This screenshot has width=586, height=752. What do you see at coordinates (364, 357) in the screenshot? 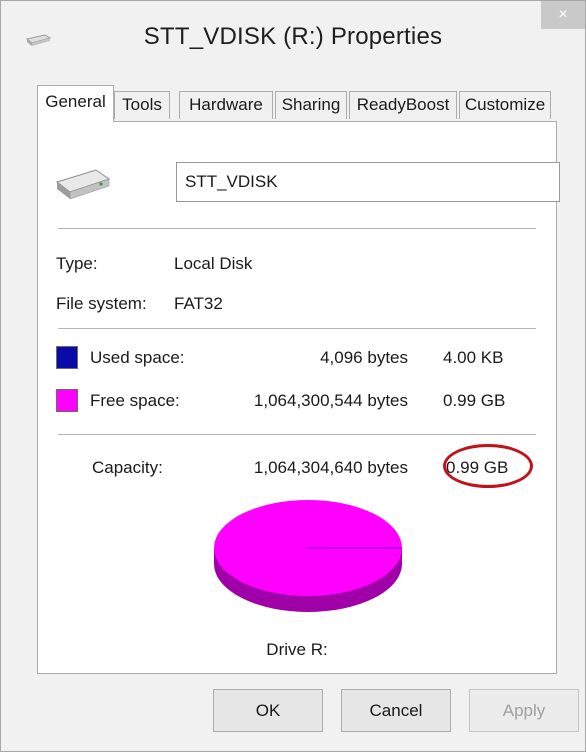
I see `used-space-bytes: 4,096 bytes` at bounding box center [364, 357].